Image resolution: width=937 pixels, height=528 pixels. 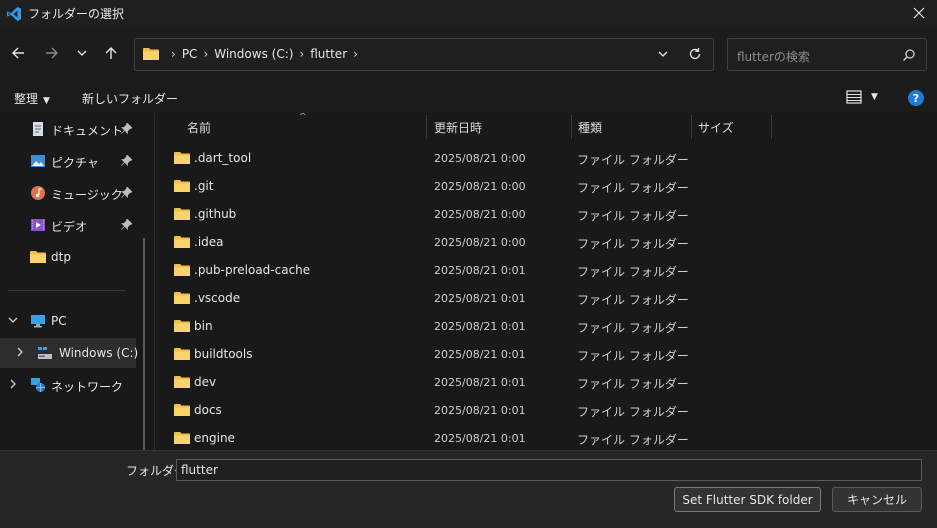 What do you see at coordinates (18, 53) in the screenshot?
I see `back-button` at bounding box center [18, 53].